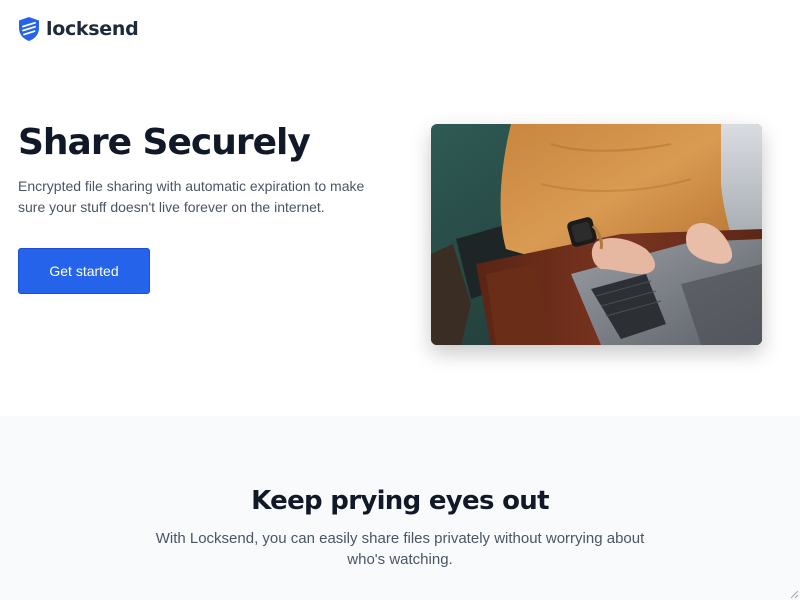 The width and height of the screenshot is (800, 600). What do you see at coordinates (400, 501) in the screenshot?
I see `feature-title: Keep prying eyes out` at bounding box center [400, 501].